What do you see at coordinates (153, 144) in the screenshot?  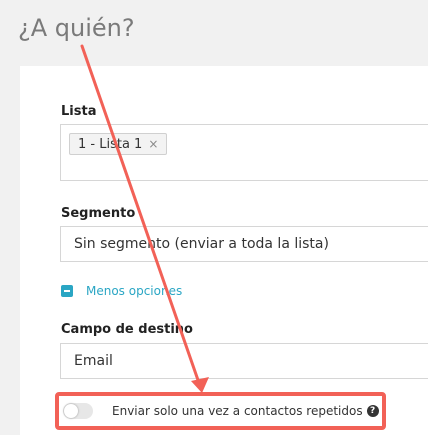 I see `tag-remove-icon: ×` at bounding box center [153, 144].